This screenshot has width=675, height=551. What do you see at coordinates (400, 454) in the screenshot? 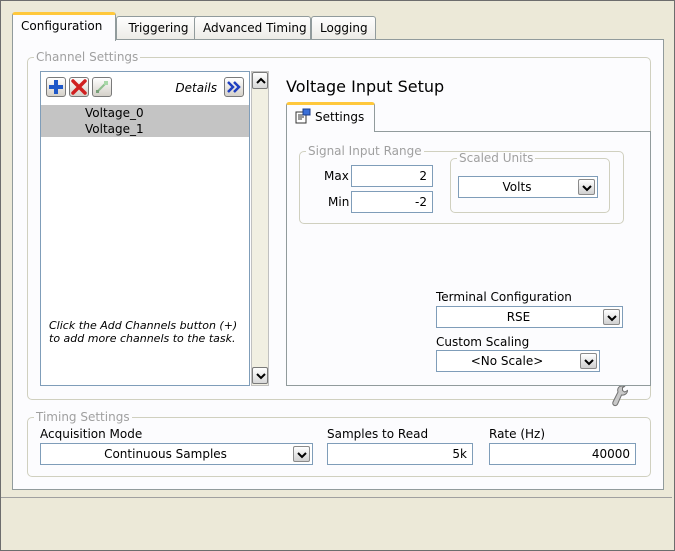
I see `samples-to-read-input: 5k` at bounding box center [400, 454].